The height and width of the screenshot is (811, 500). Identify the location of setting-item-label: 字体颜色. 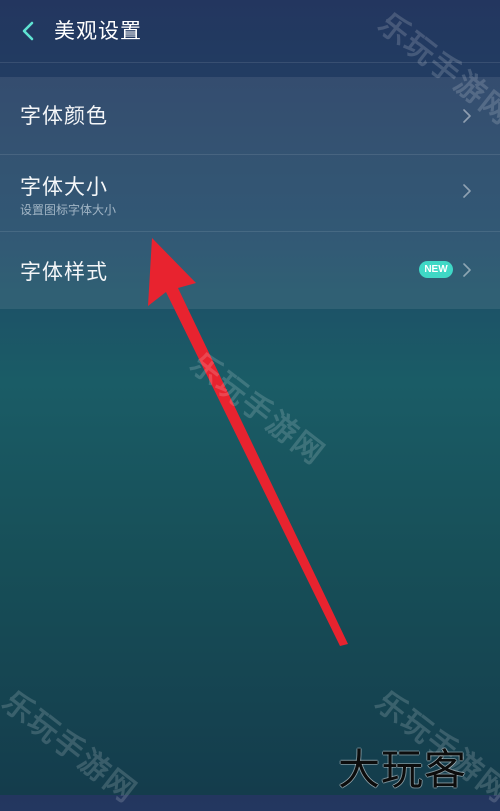
(64, 116).